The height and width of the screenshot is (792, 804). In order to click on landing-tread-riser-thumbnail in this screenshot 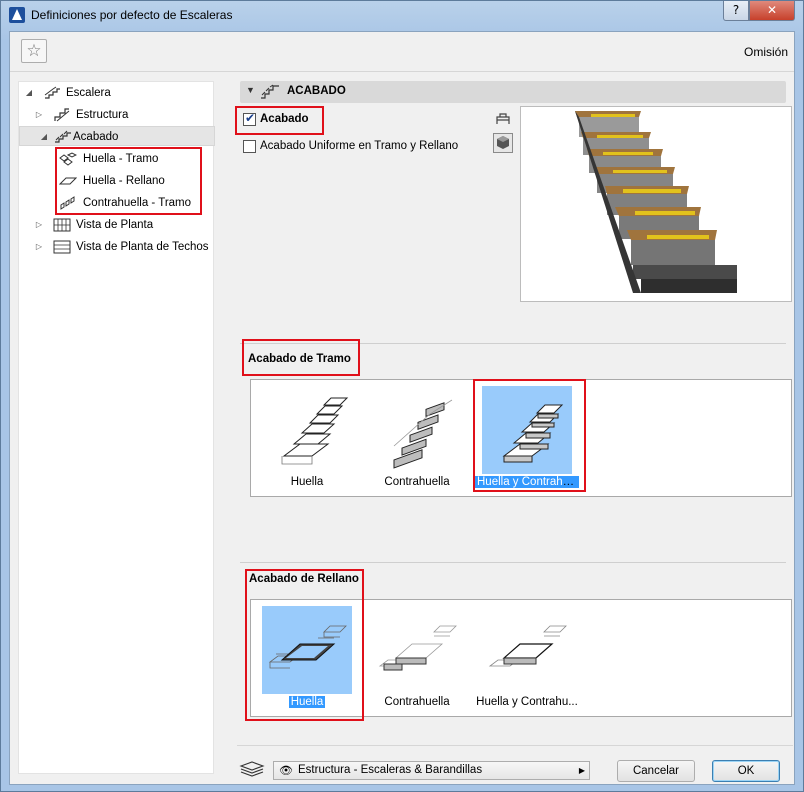, I will do `click(527, 646)`.